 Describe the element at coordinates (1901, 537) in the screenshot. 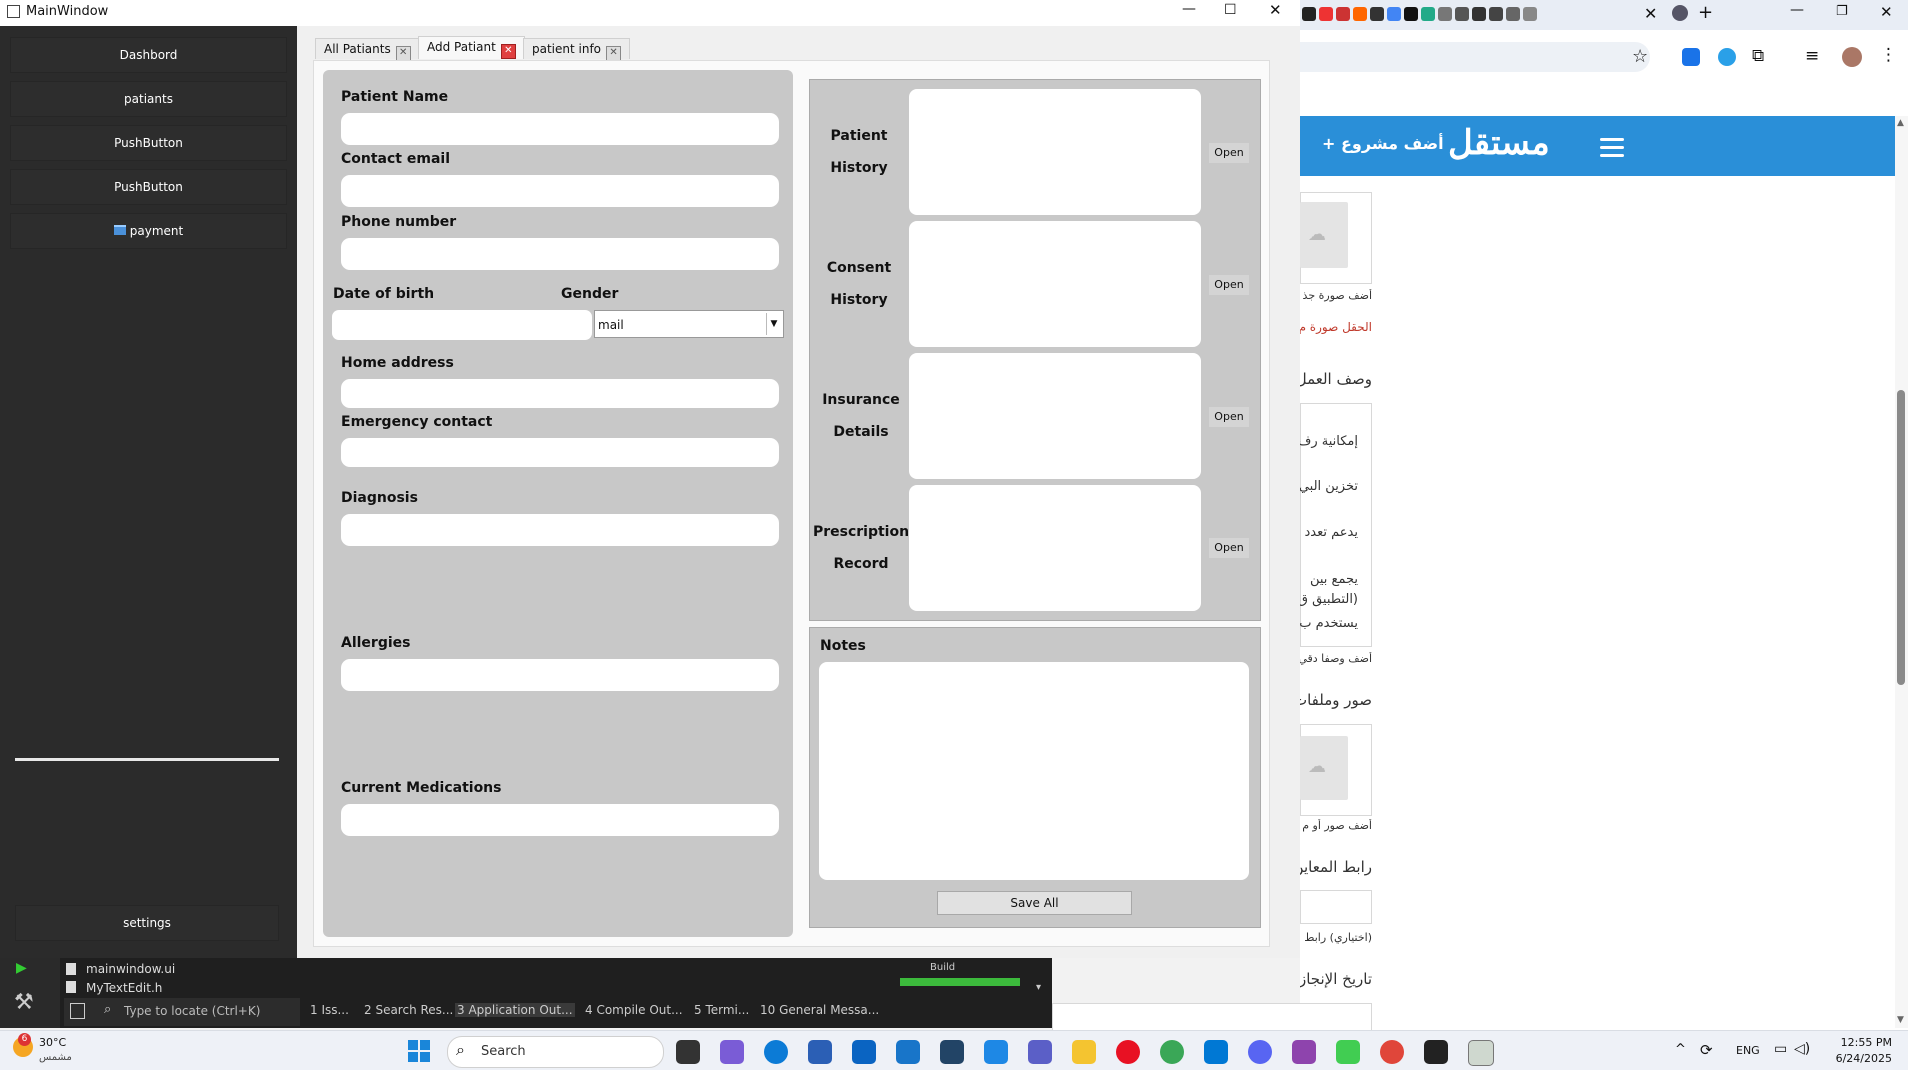

I see `scrollbar-thumb` at that location.